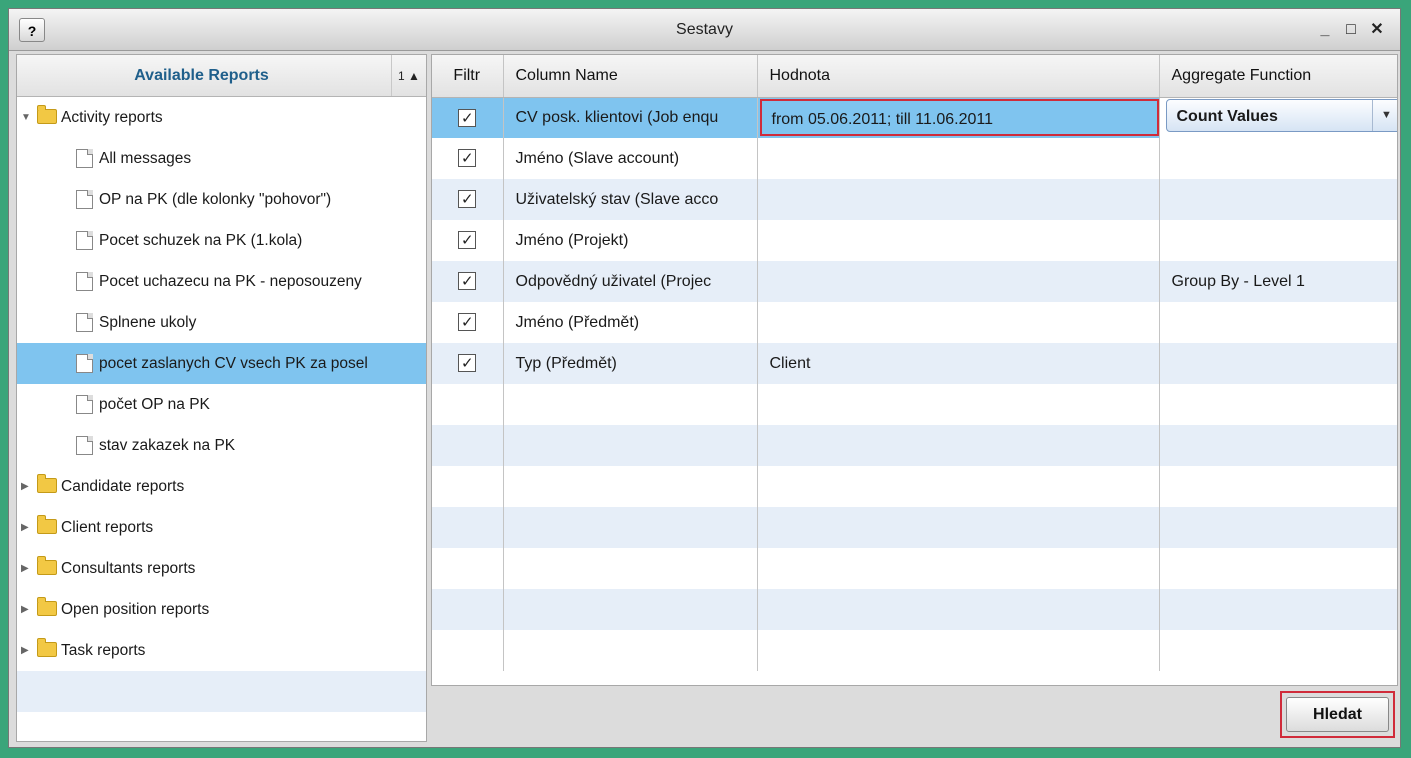  I want to click on tree-item-report: OP na PK (dle kolonky "pohovor"), so click(221, 199).